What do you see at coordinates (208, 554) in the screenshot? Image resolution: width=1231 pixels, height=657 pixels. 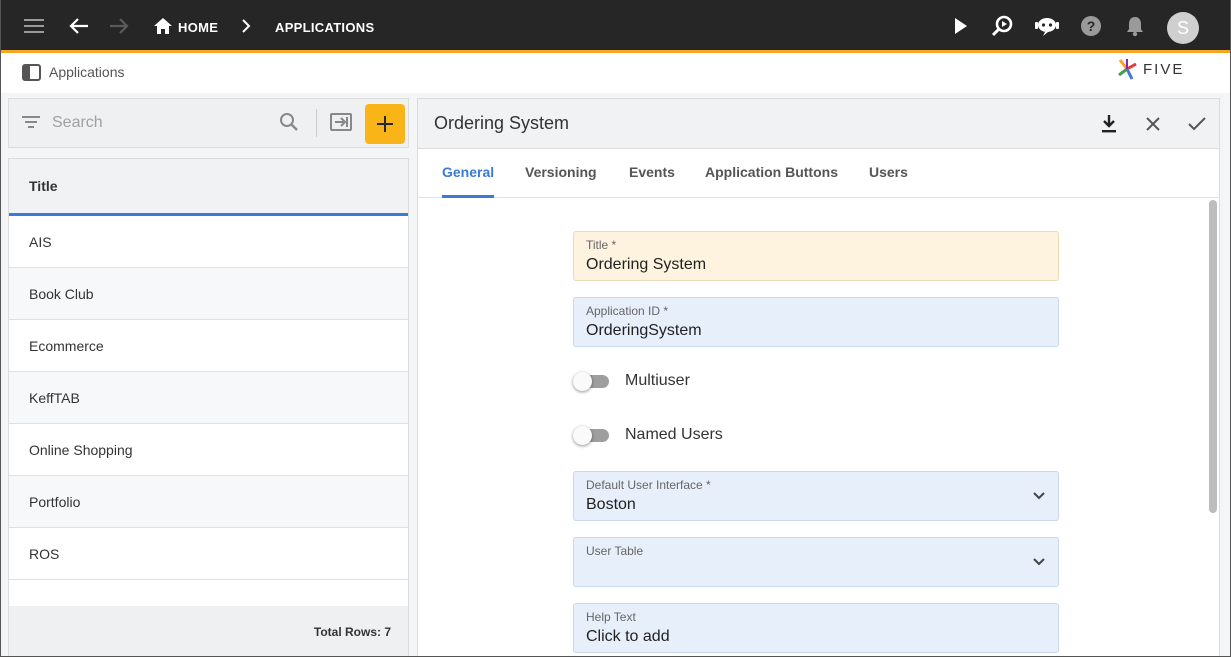 I see `list-item: ROS` at bounding box center [208, 554].